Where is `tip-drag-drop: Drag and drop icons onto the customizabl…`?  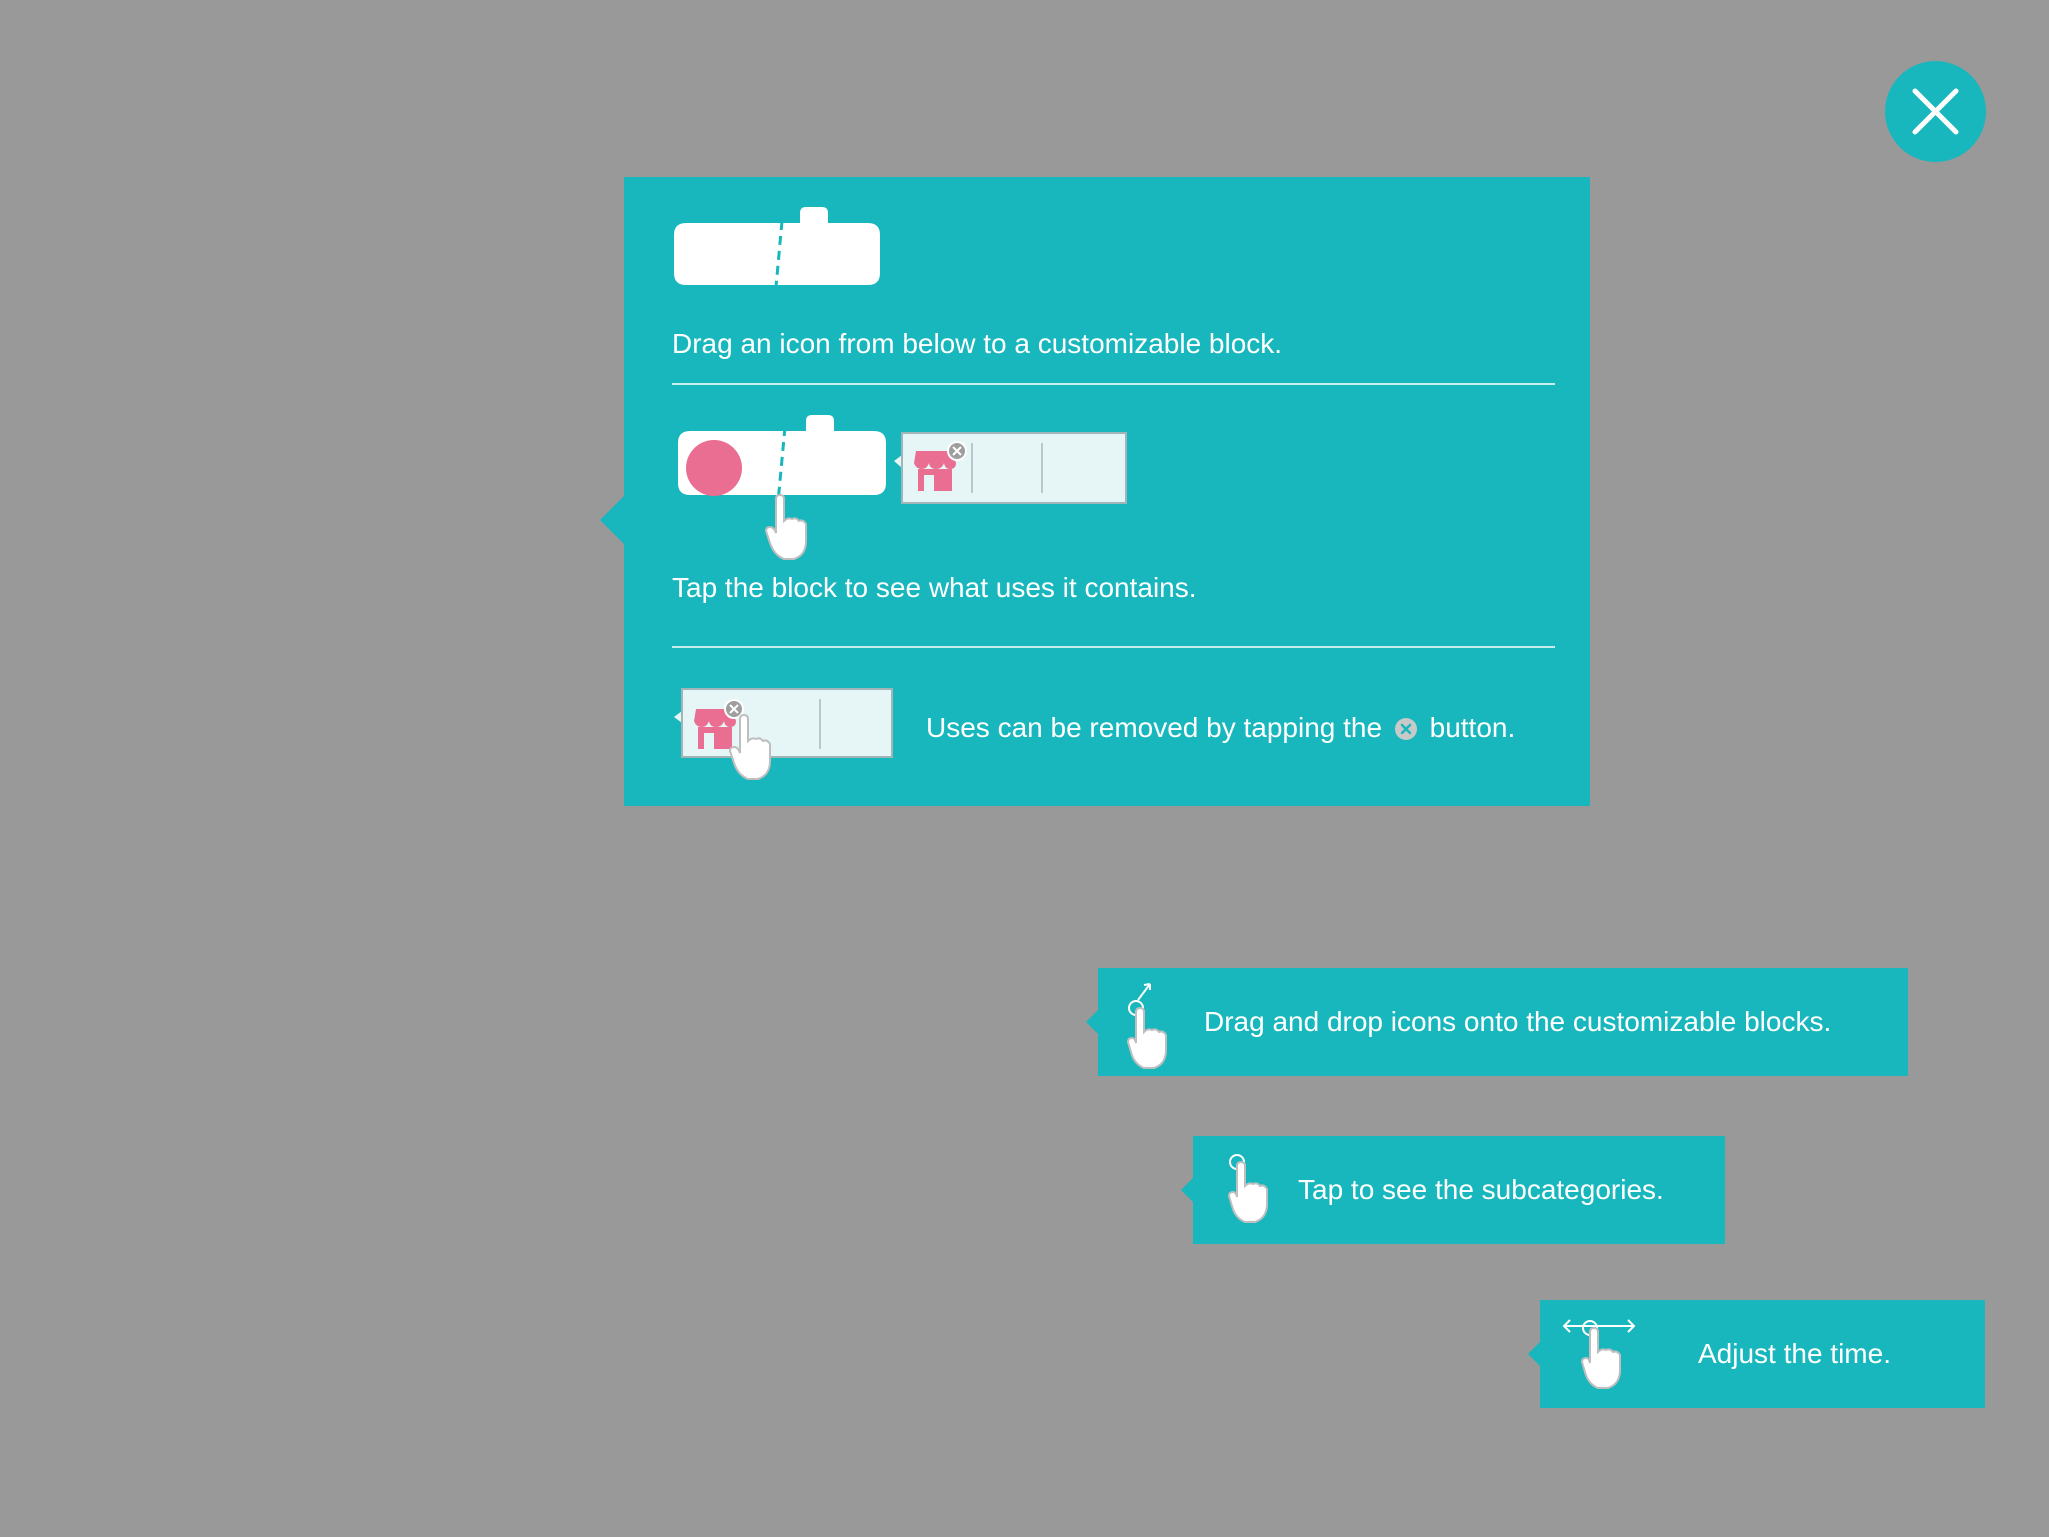 tip-drag-drop: Drag and drop icons onto the customizabl… is located at coordinates (1497, 1022).